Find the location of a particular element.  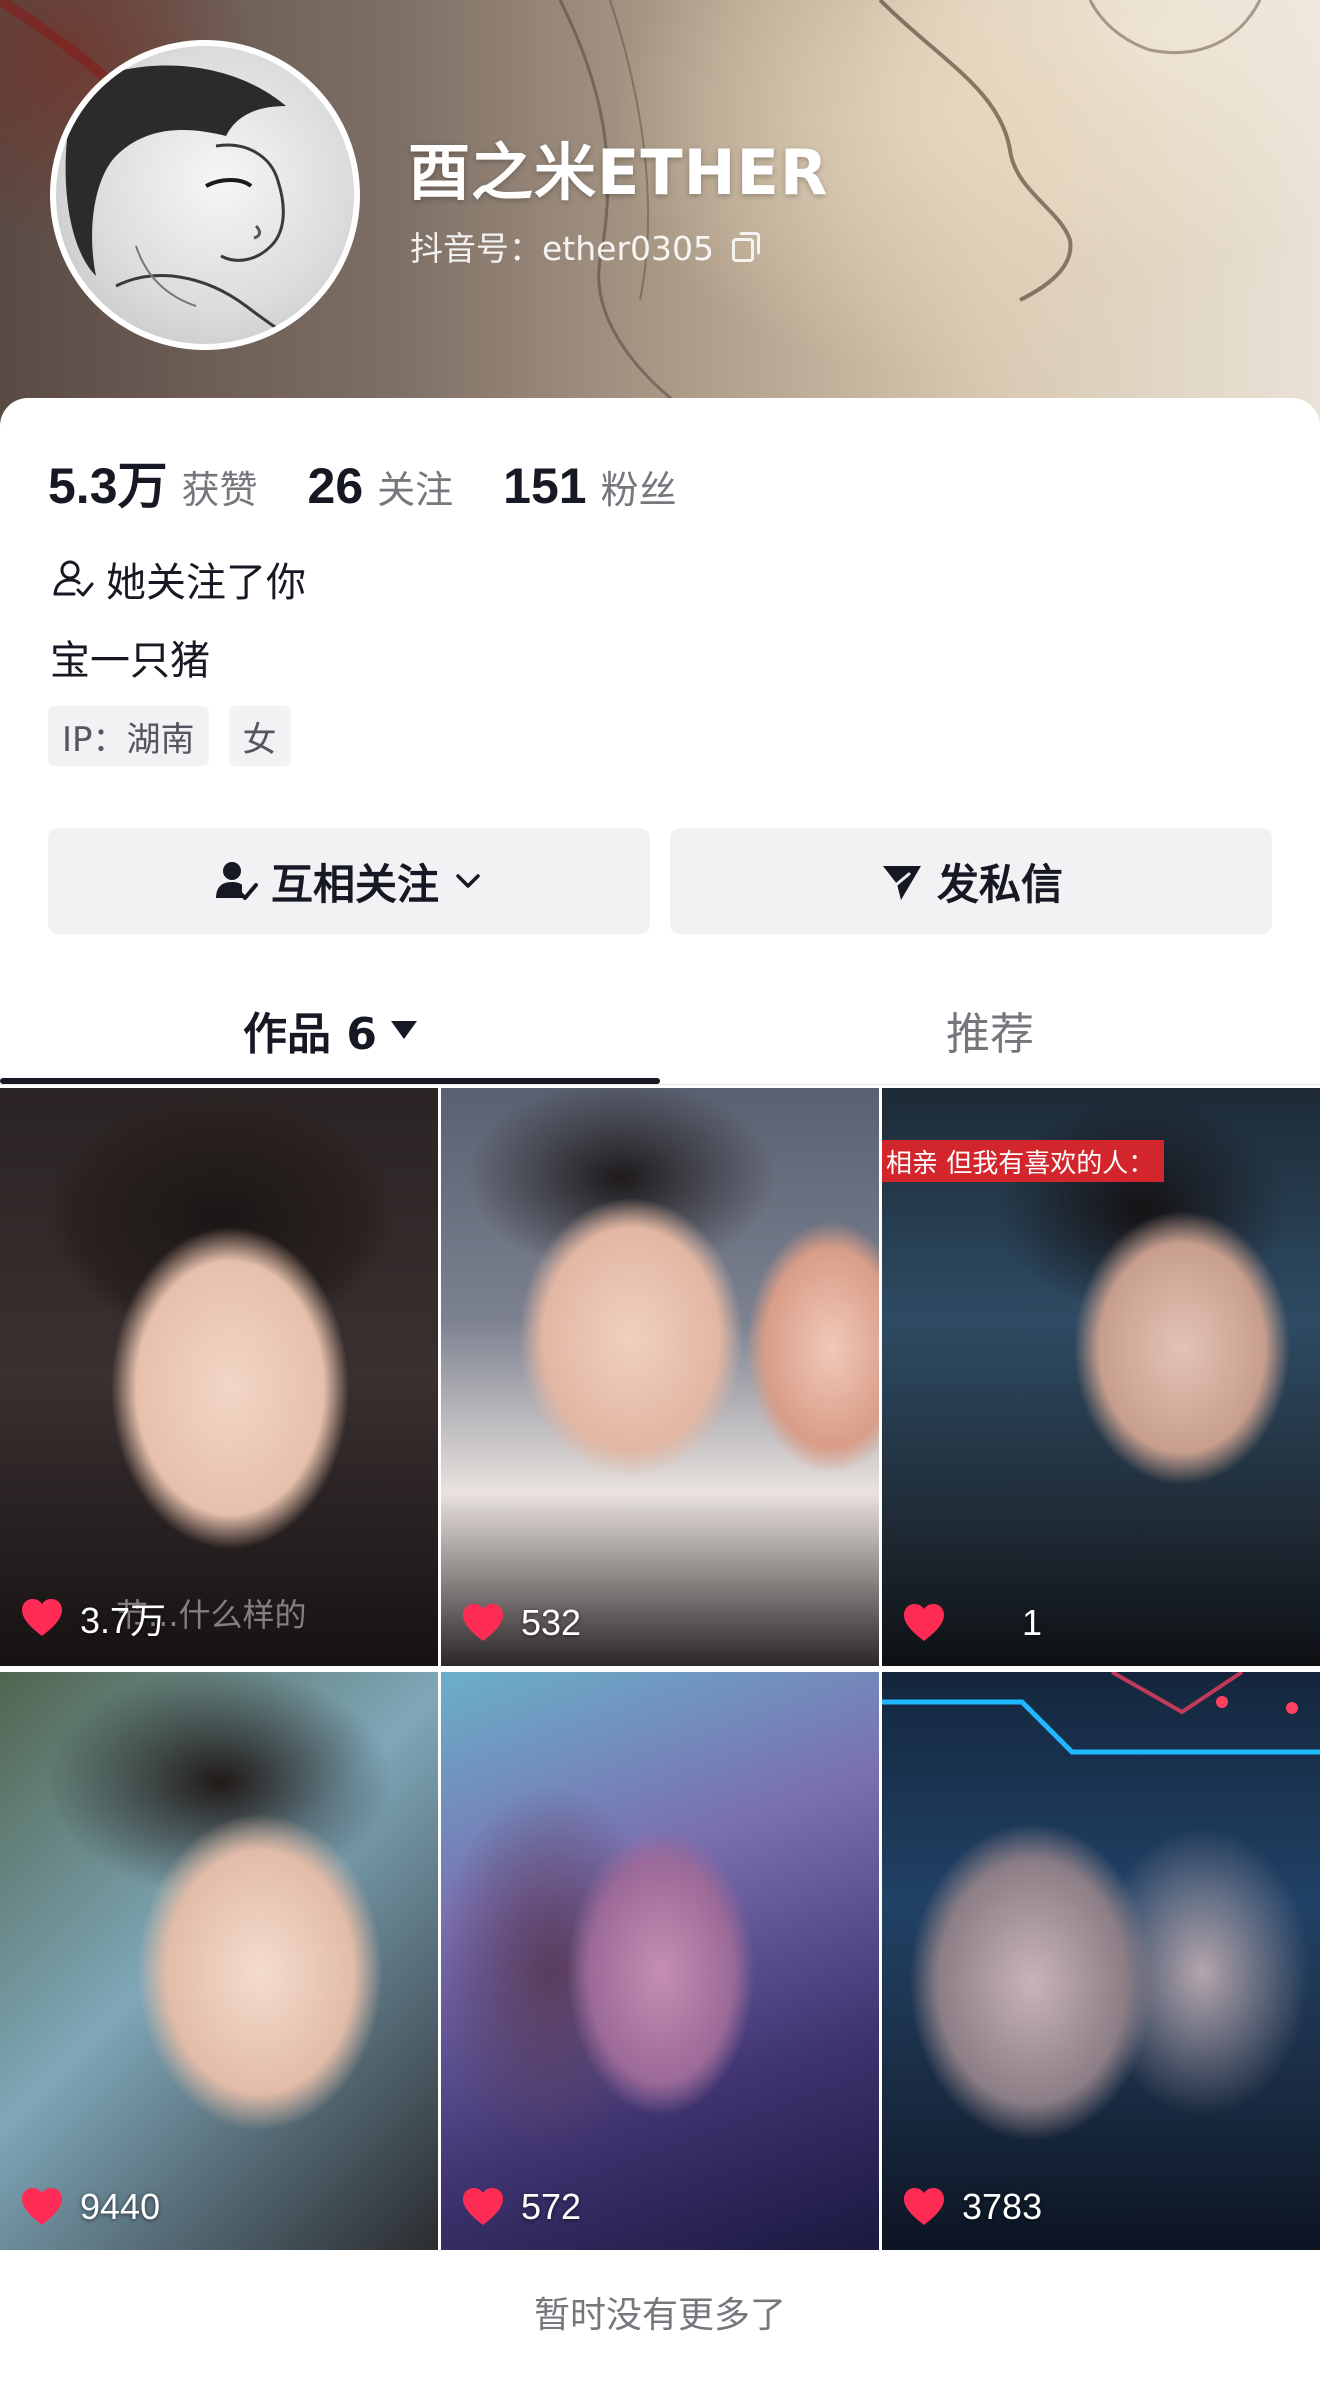

video-thumbnail: 9440 is located at coordinates (219, 1961).